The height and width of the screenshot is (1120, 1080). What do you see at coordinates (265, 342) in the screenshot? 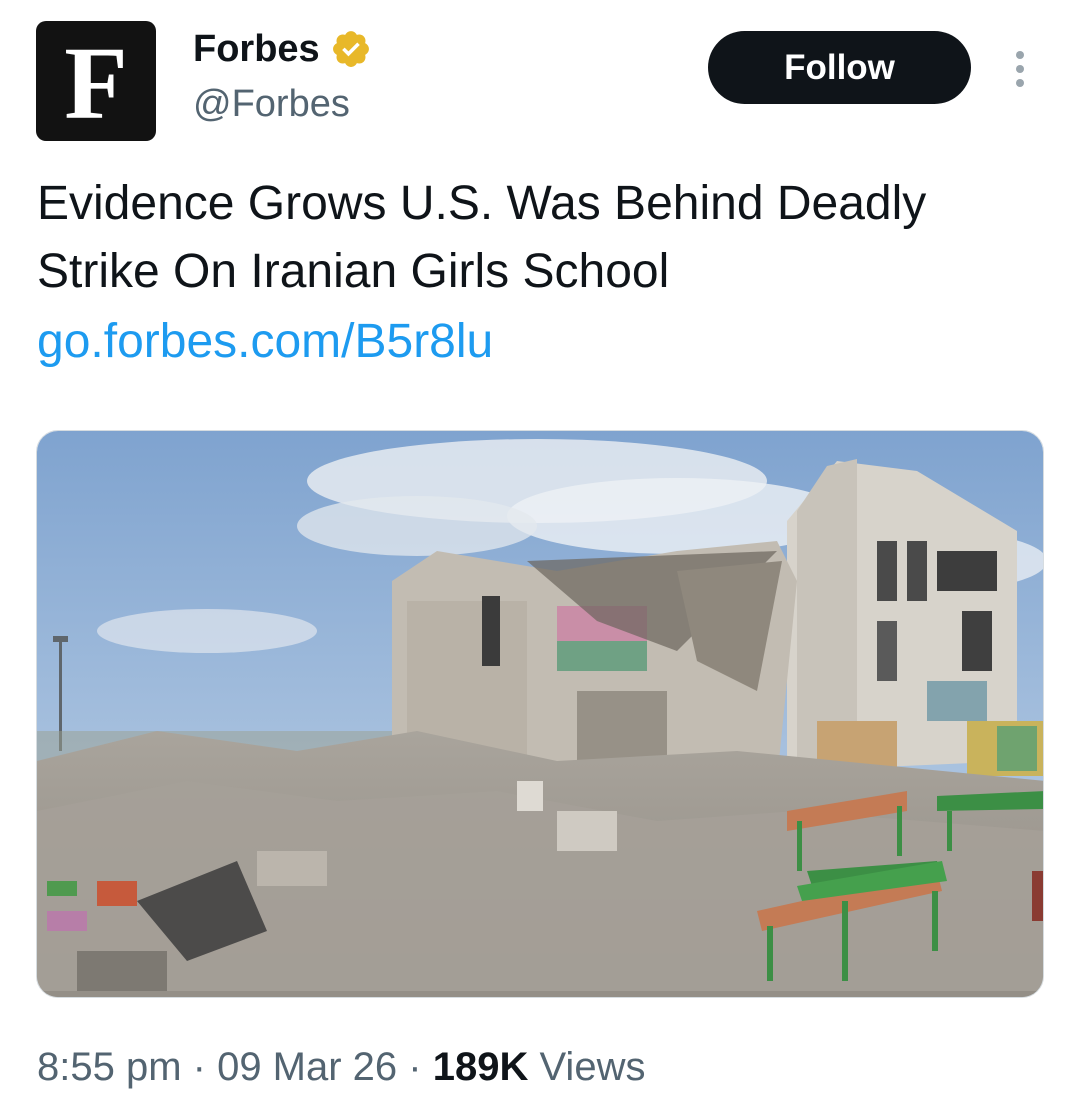
I see `tweet-link: go.forbes.com/B5r8lu` at bounding box center [265, 342].